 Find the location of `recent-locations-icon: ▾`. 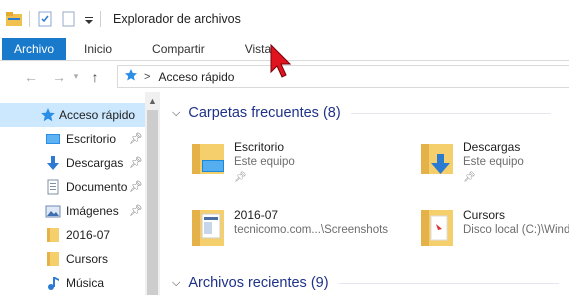

recent-locations-icon: ▾ is located at coordinates (76, 76).